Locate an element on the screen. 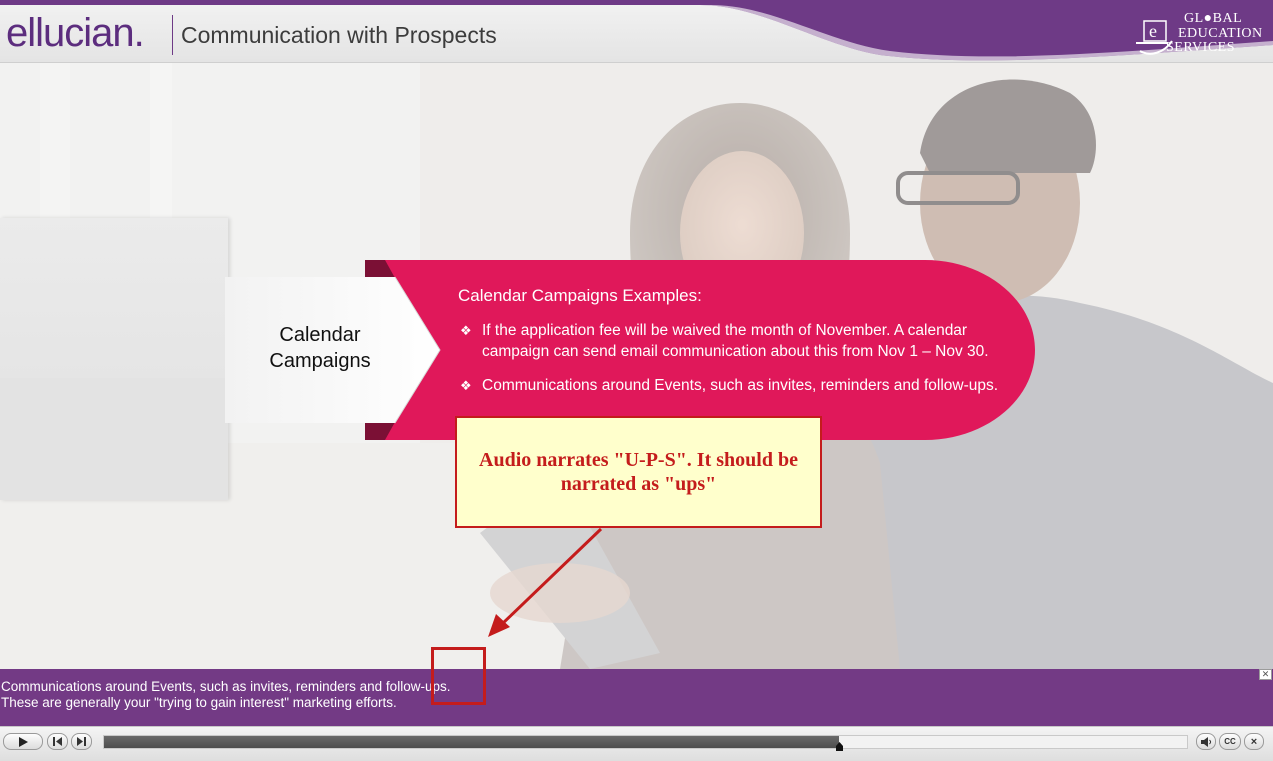  ges-wordmark: GL●BAL EDUCATION SERVICES is located at coordinates (1214, 33).